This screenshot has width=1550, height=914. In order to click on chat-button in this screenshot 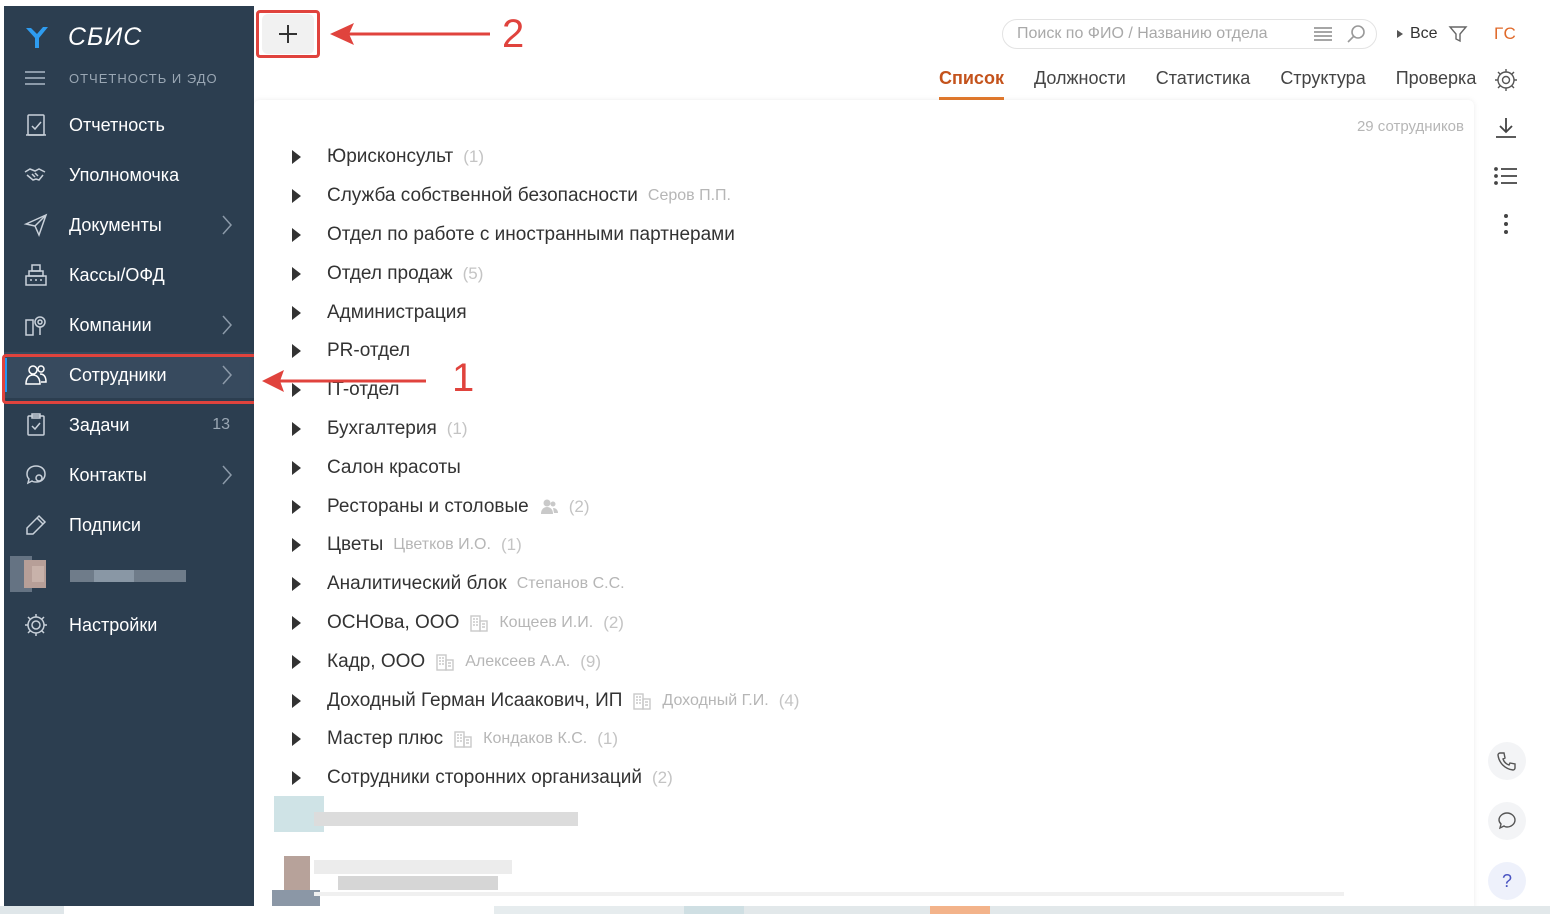, I will do `click(1507, 821)`.